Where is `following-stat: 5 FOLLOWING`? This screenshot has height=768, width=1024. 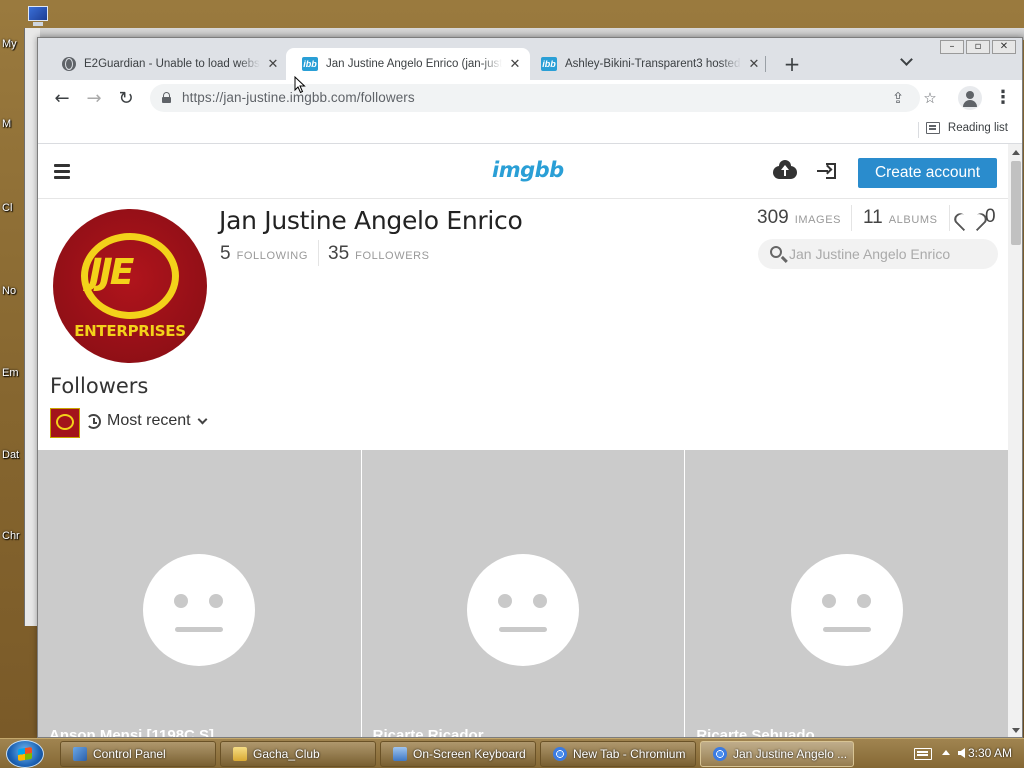 following-stat: 5 FOLLOWING is located at coordinates (264, 254).